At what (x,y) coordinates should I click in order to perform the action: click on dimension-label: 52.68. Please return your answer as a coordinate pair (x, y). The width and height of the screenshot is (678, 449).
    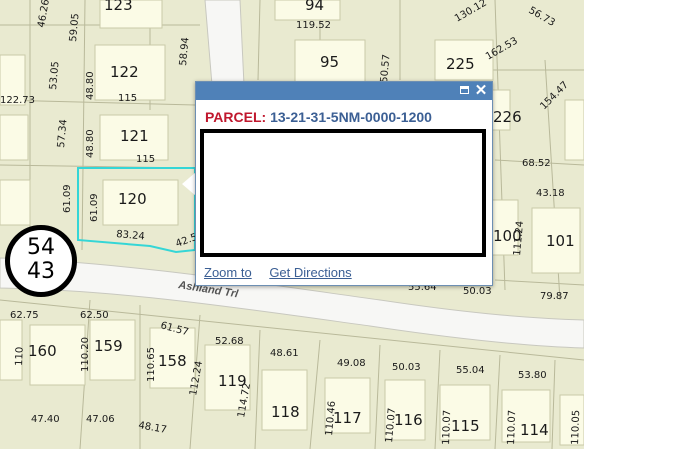
    Looking at the image, I should click on (229, 341).